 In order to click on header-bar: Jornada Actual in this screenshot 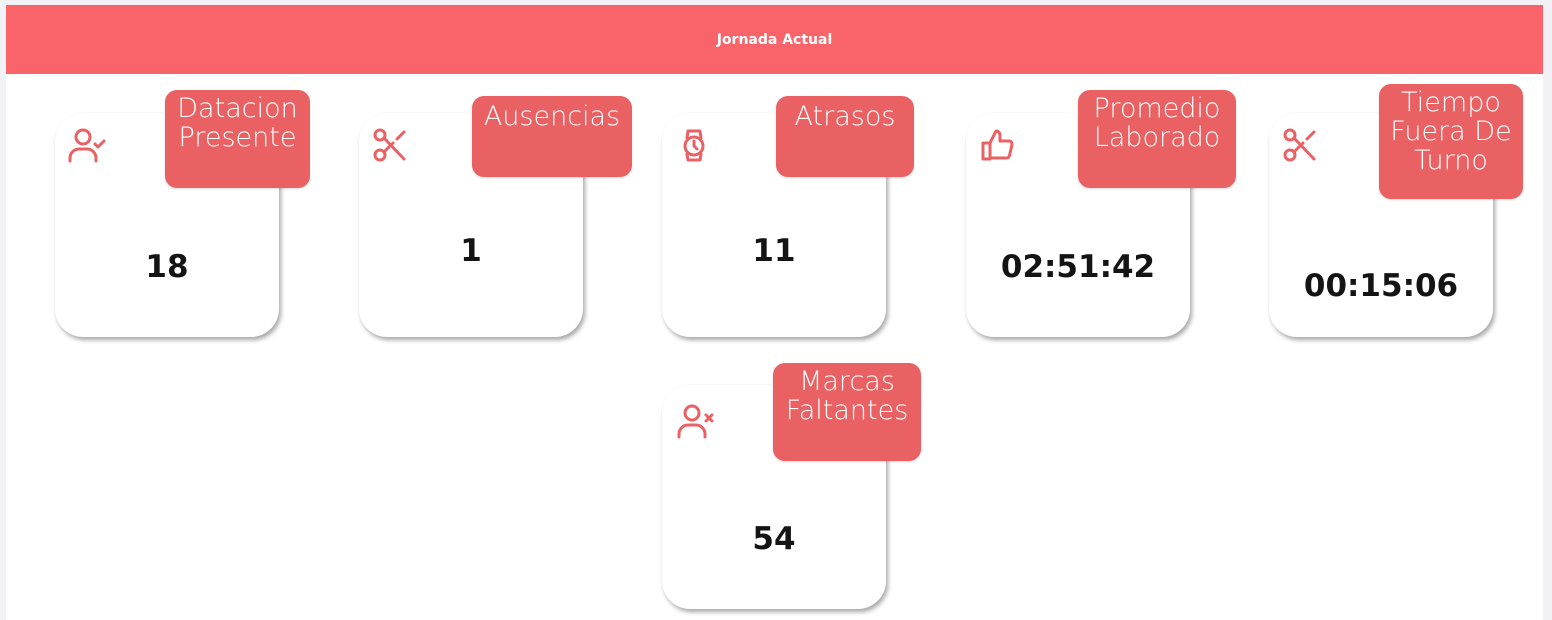, I will do `click(774, 39)`.